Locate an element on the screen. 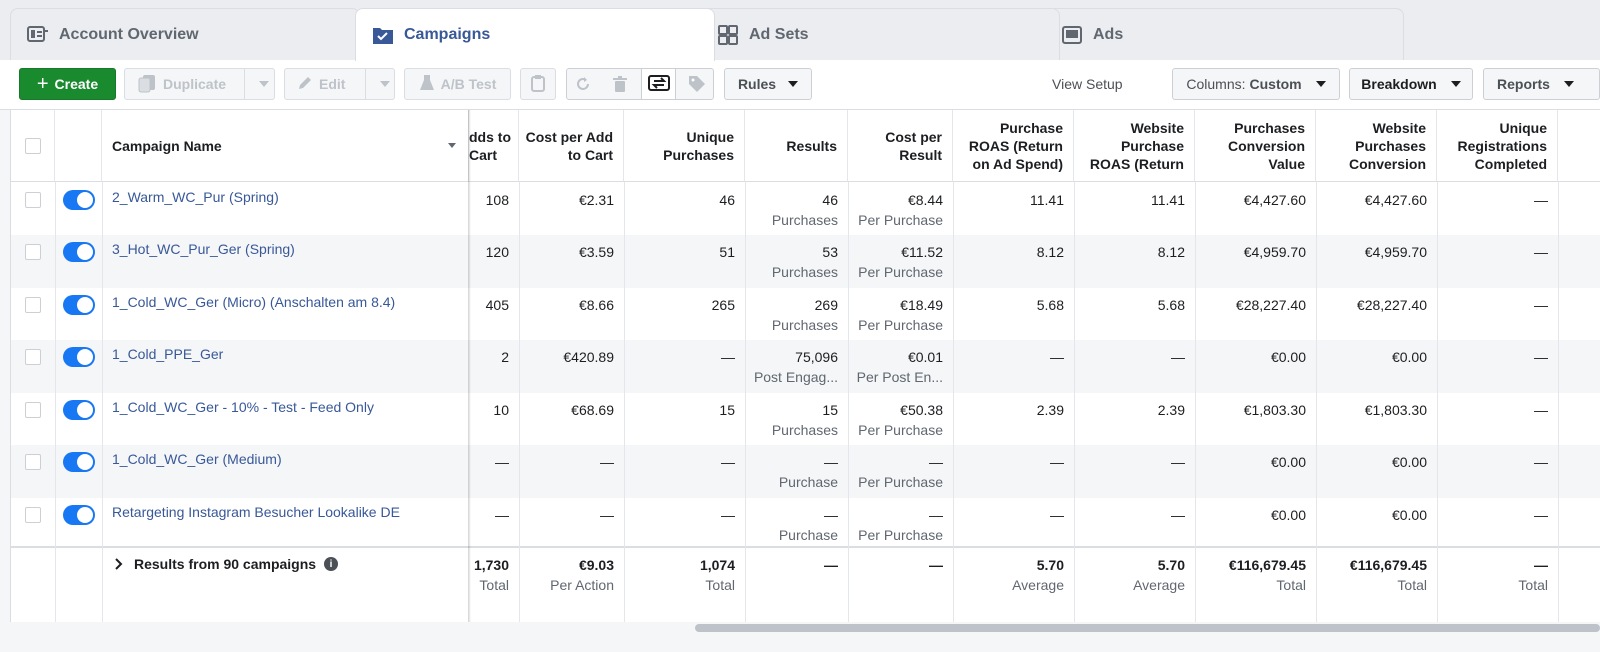 Image resolution: width=1600 pixels, height=652 pixels. cell-cpr: €8.44 Per Purchase is located at coordinates (888, 210).